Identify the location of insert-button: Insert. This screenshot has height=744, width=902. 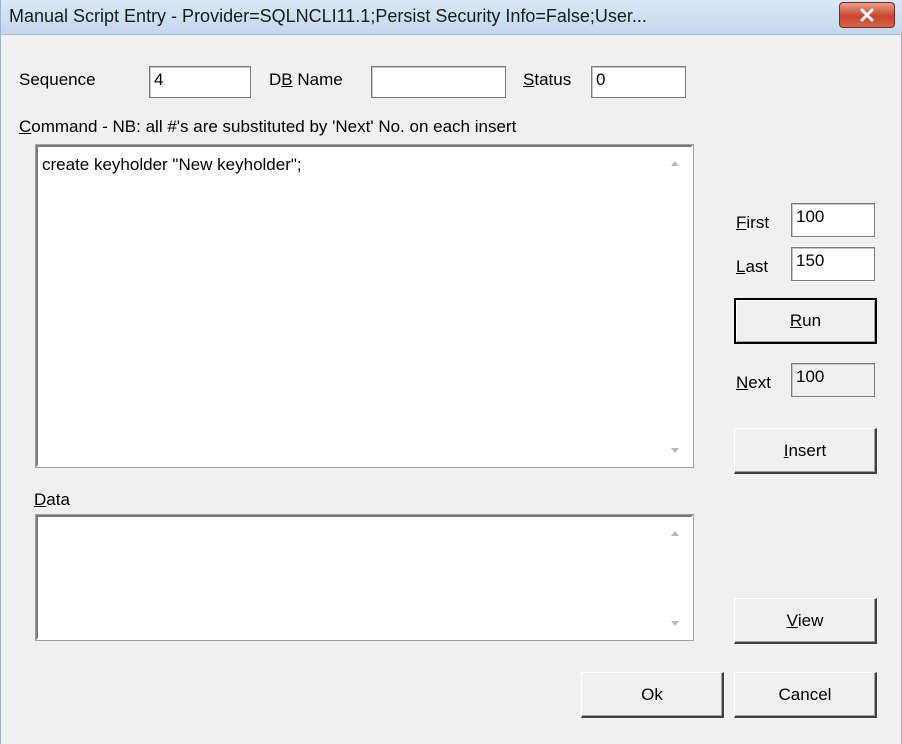
(805, 451).